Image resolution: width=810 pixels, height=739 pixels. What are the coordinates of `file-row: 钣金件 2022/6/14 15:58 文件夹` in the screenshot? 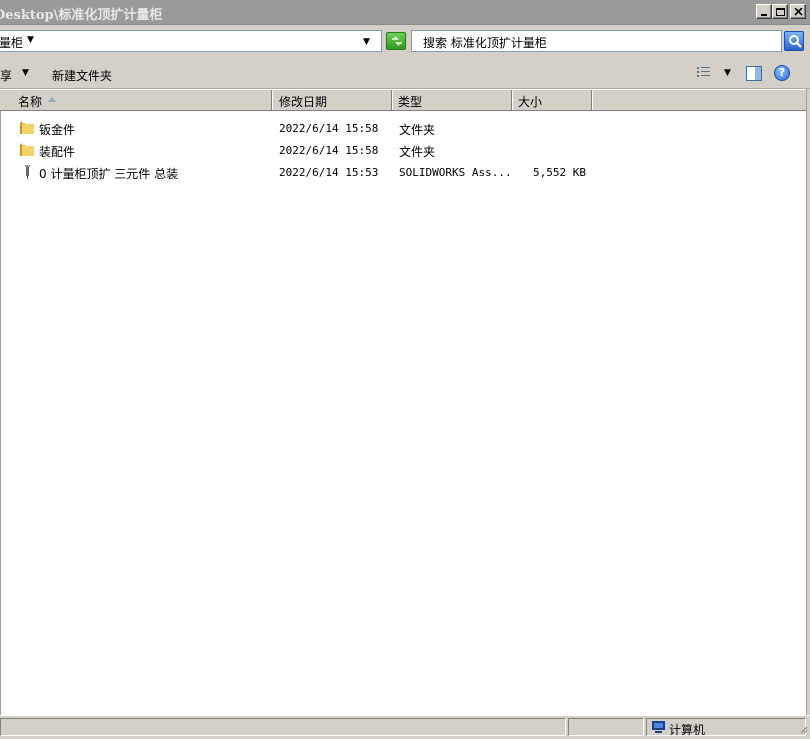 It's located at (404, 128).